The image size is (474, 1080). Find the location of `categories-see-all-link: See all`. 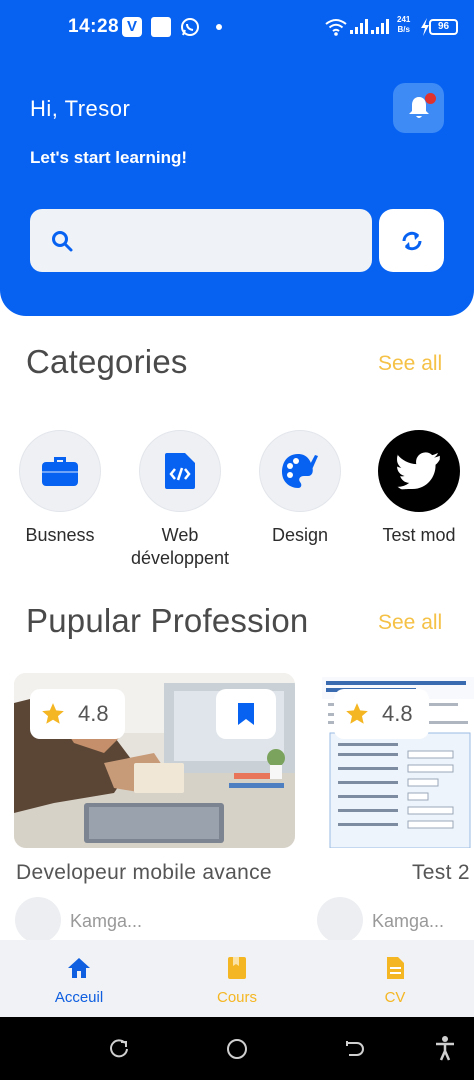

categories-see-all-link: See all is located at coordinates (410, 364).